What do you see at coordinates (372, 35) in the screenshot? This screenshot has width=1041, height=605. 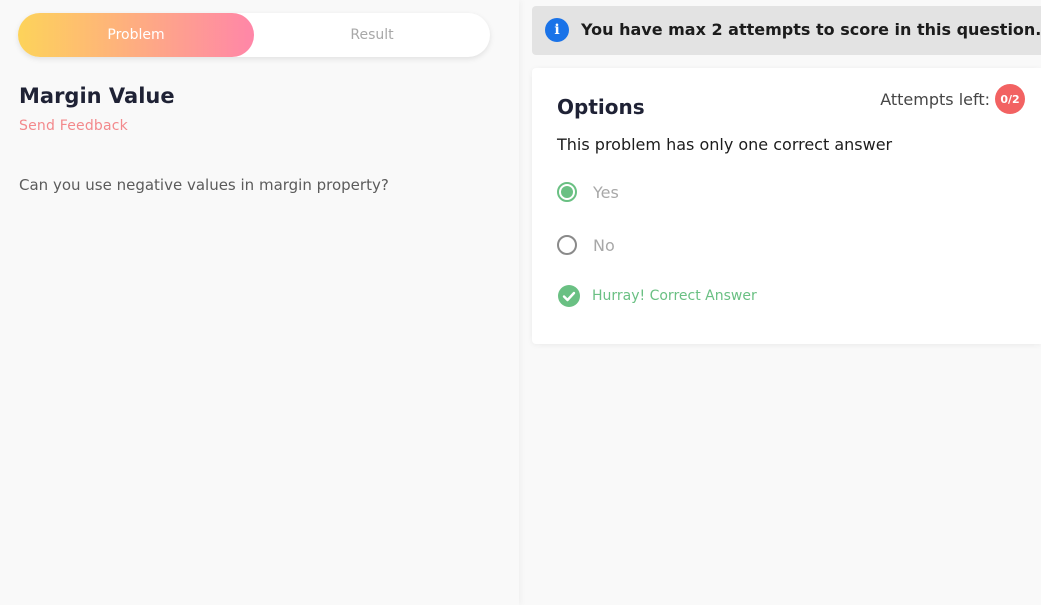 I see `tab-result: Result` at bounding box center [372, 35].